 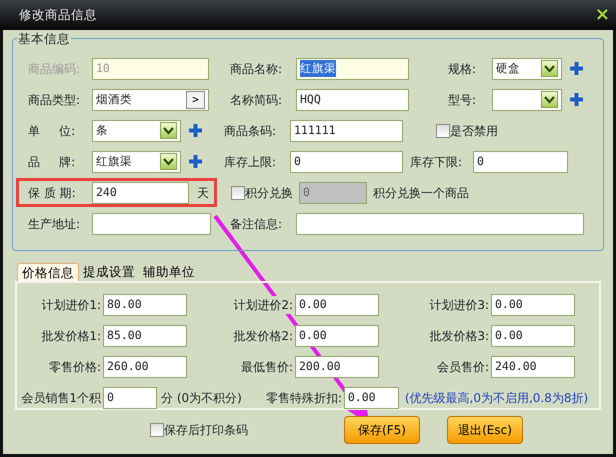 I want to click on field-label: 会员销售1个积, so click(x=60, y=398).